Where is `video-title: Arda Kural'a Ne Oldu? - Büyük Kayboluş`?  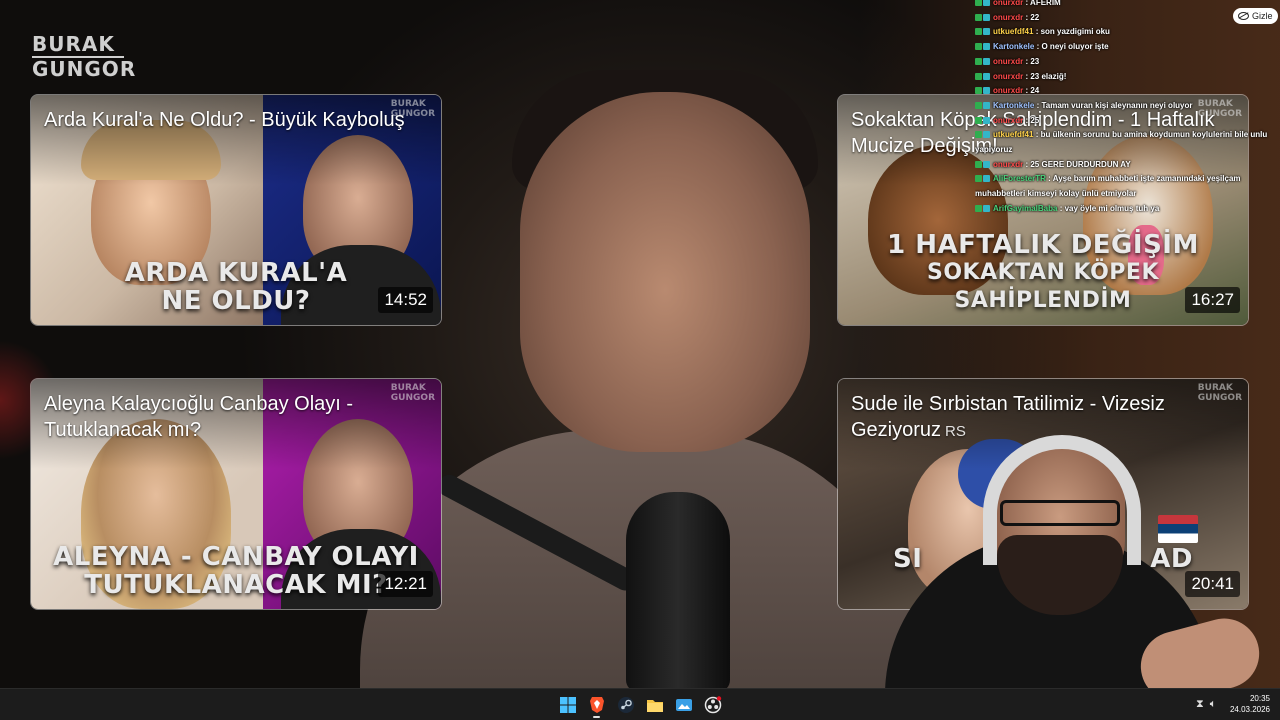
video-title: Arda Kural'a Ne Oldu? - Büyük Kayboluş is located at coordinates (224, 120).